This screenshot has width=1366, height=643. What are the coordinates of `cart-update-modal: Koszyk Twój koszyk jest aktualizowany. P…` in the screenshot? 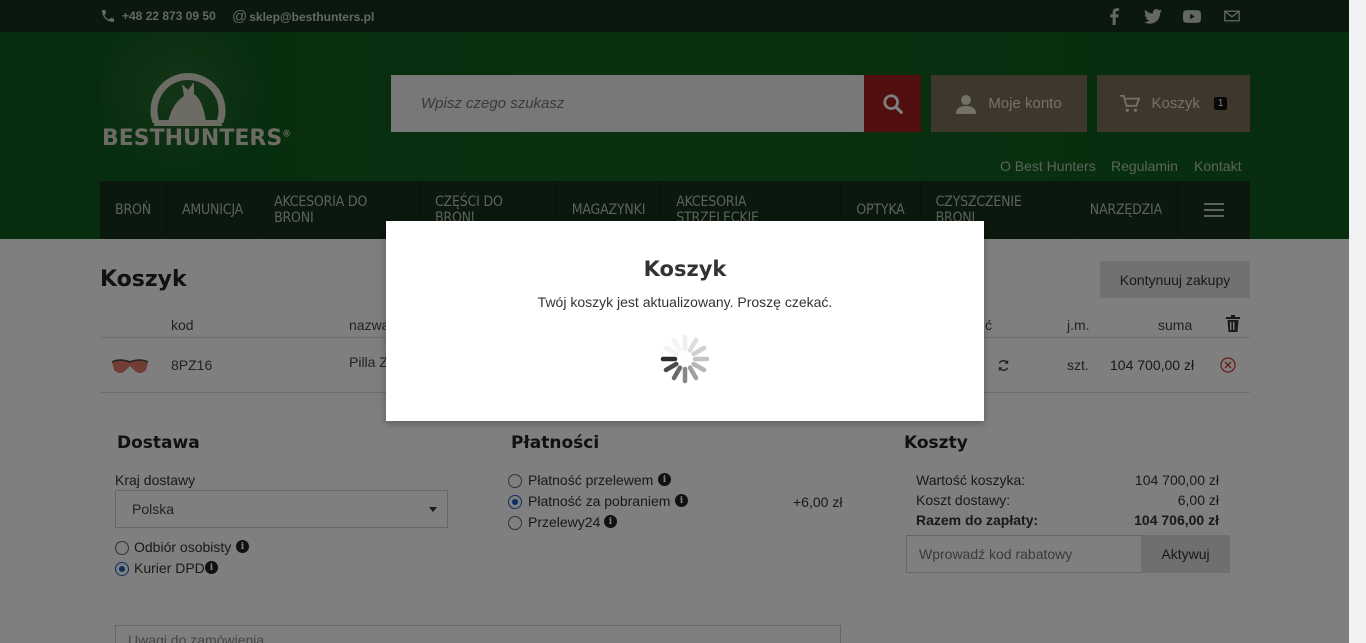 It's located at (685, 321).